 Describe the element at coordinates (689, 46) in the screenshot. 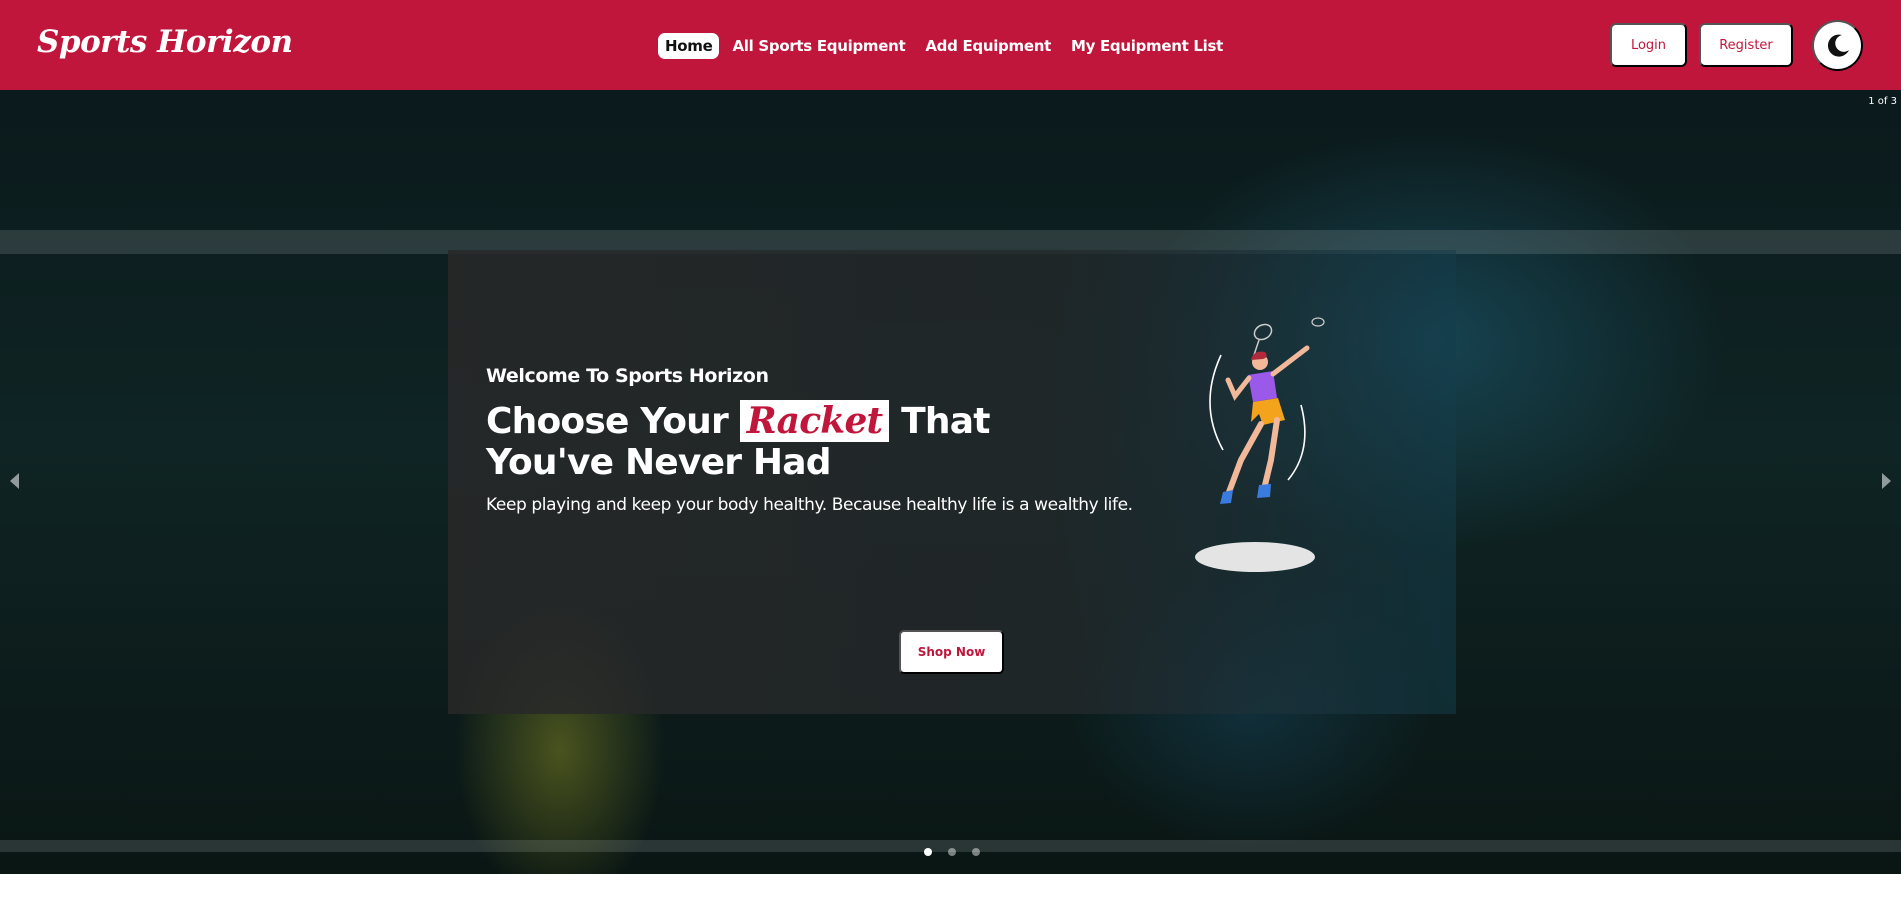

I see `nav-link-home: Home` at that location.